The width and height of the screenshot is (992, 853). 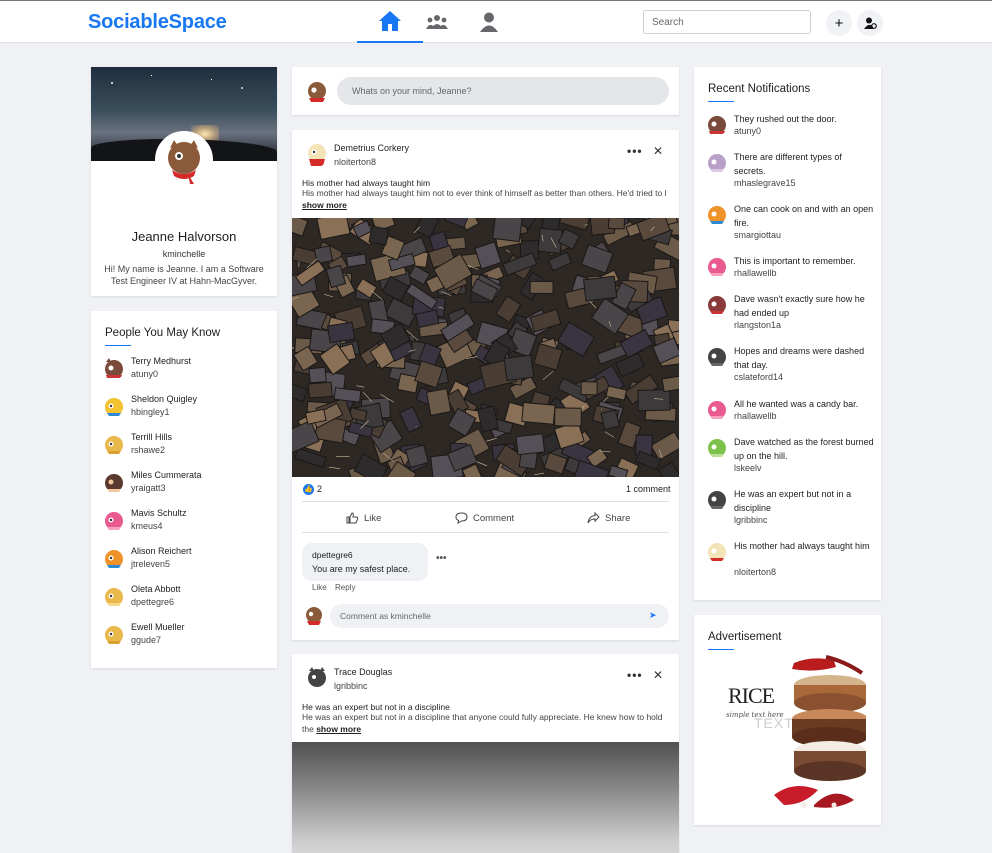 What do you see at coordinates (755, 273) in the screenshot?
I see `notification-username: rhallawellb` at bounding box center [755, 273].